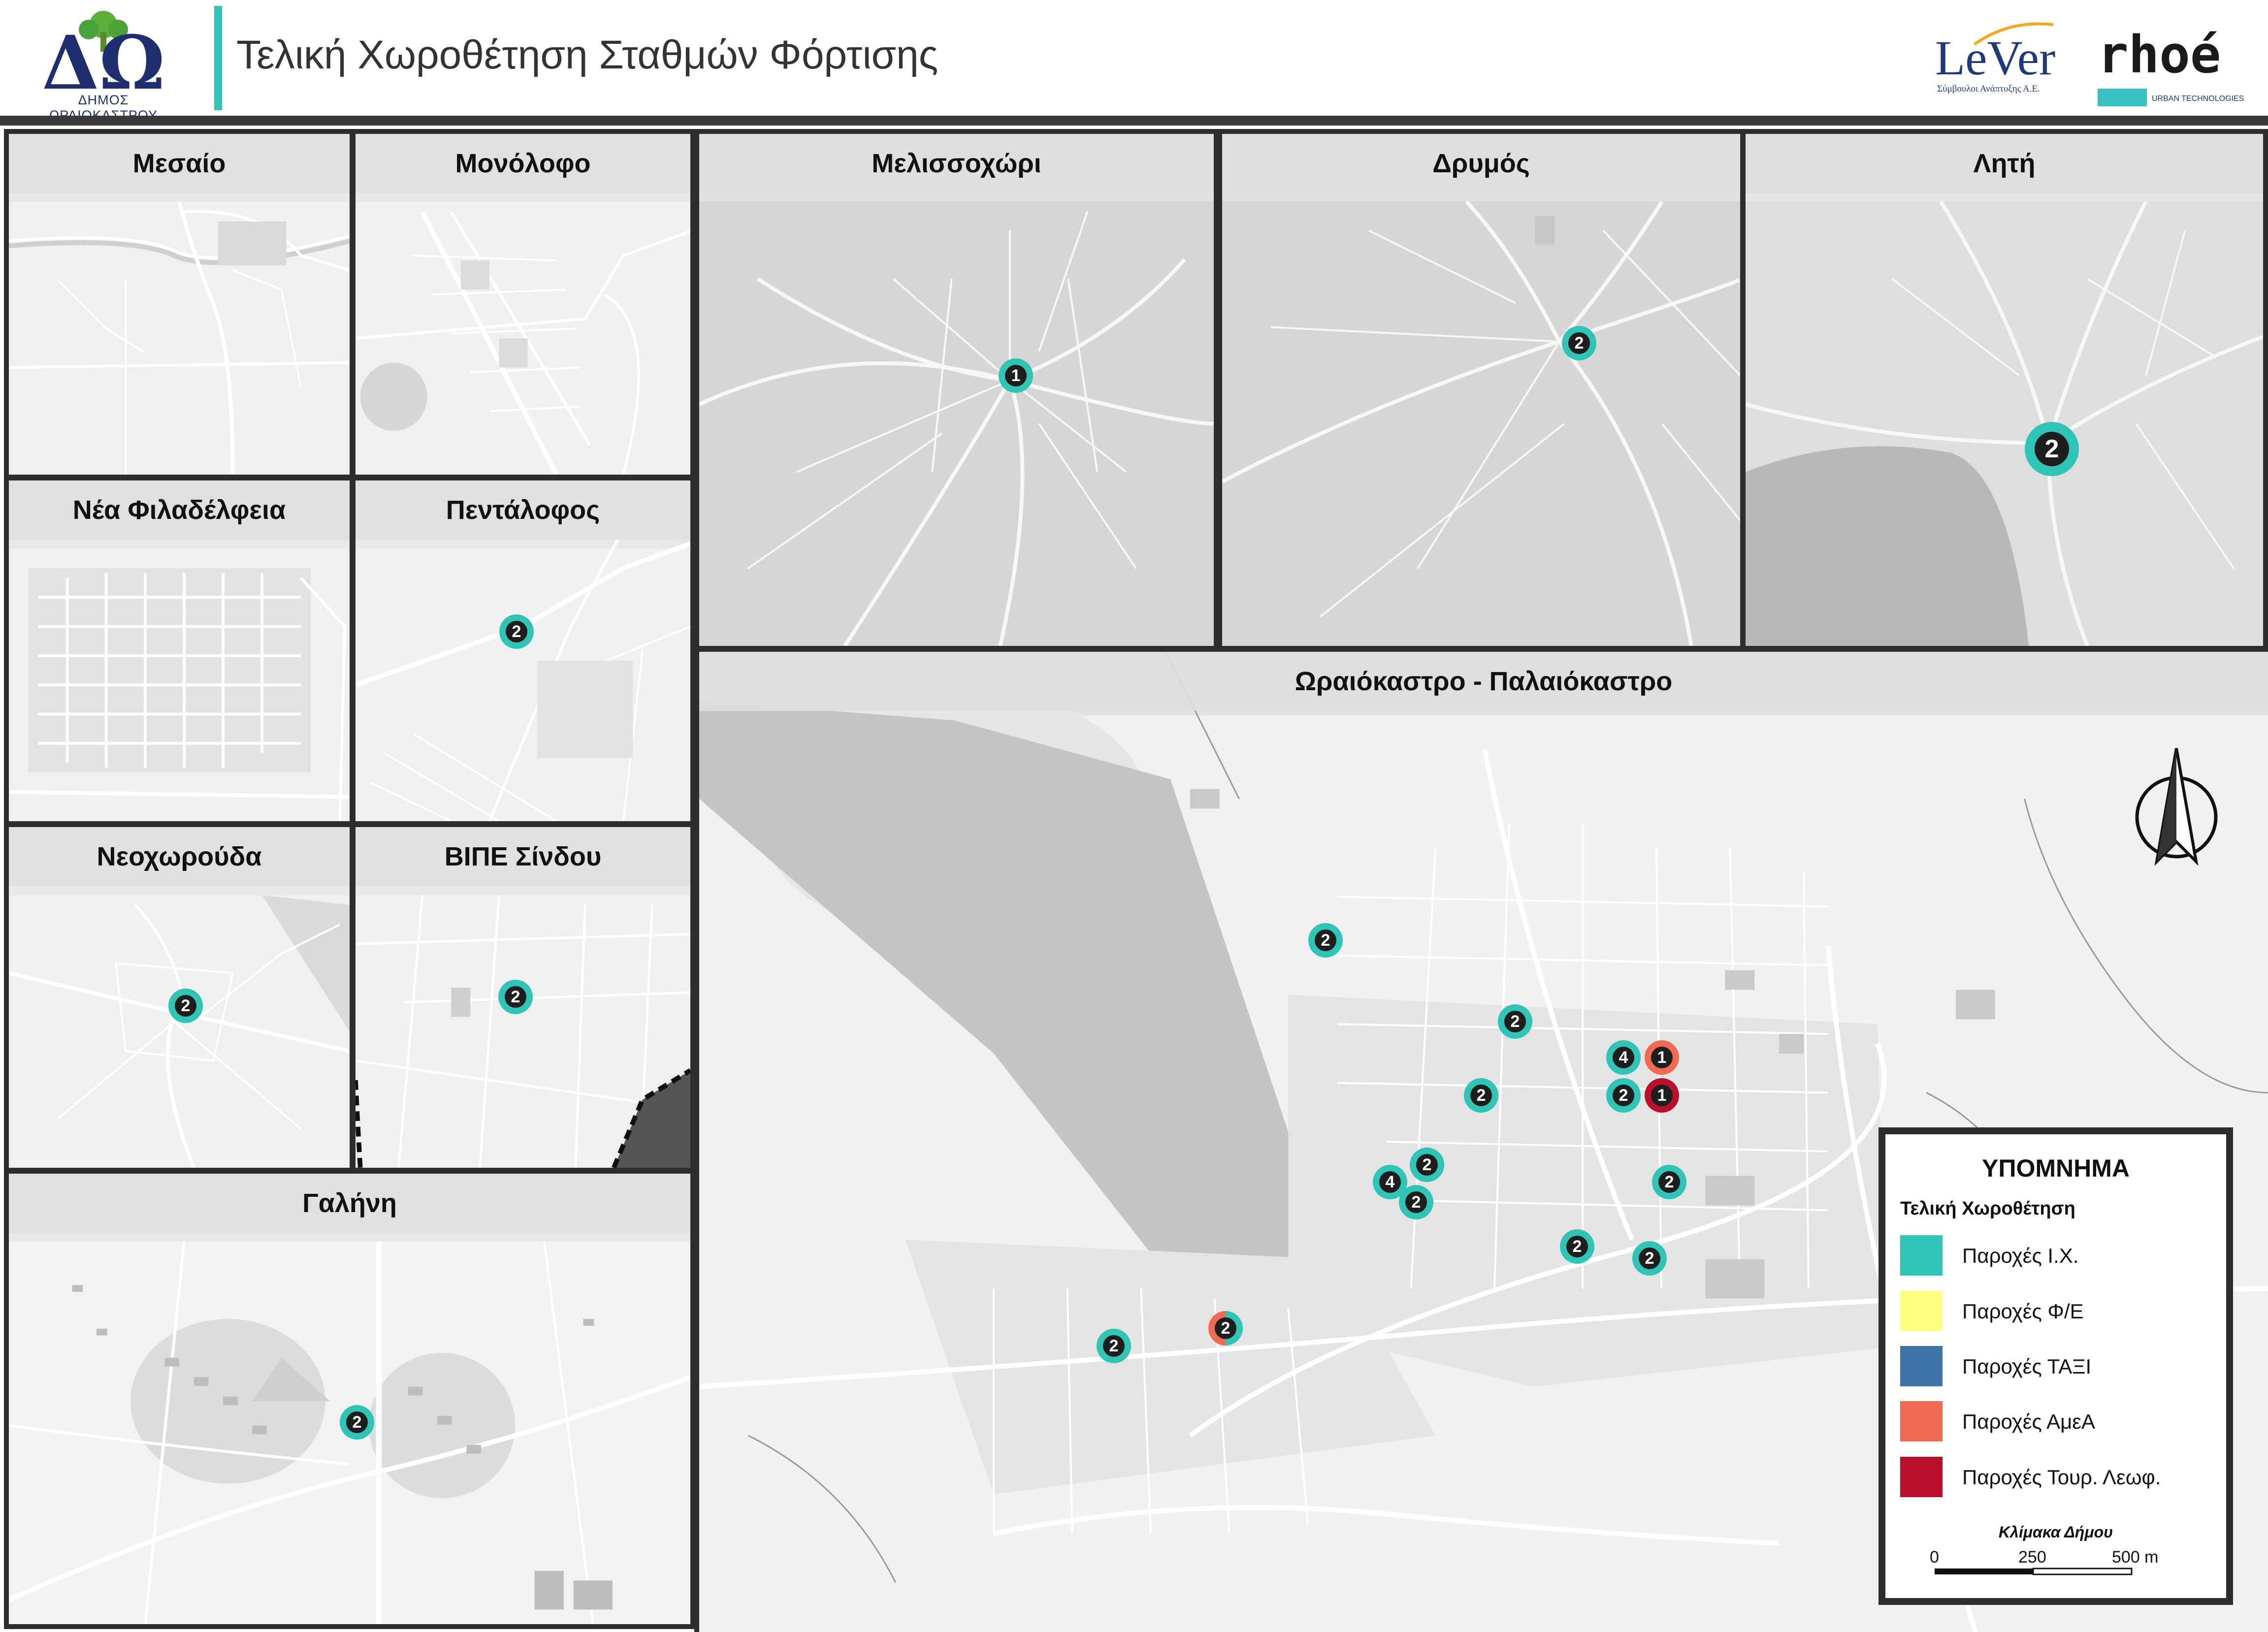 This screenshot has height=1632, width=2268. Describe the element at coordinates (2032, 1557) in the screenshot. I see `scale-label-250: 250` at that location.